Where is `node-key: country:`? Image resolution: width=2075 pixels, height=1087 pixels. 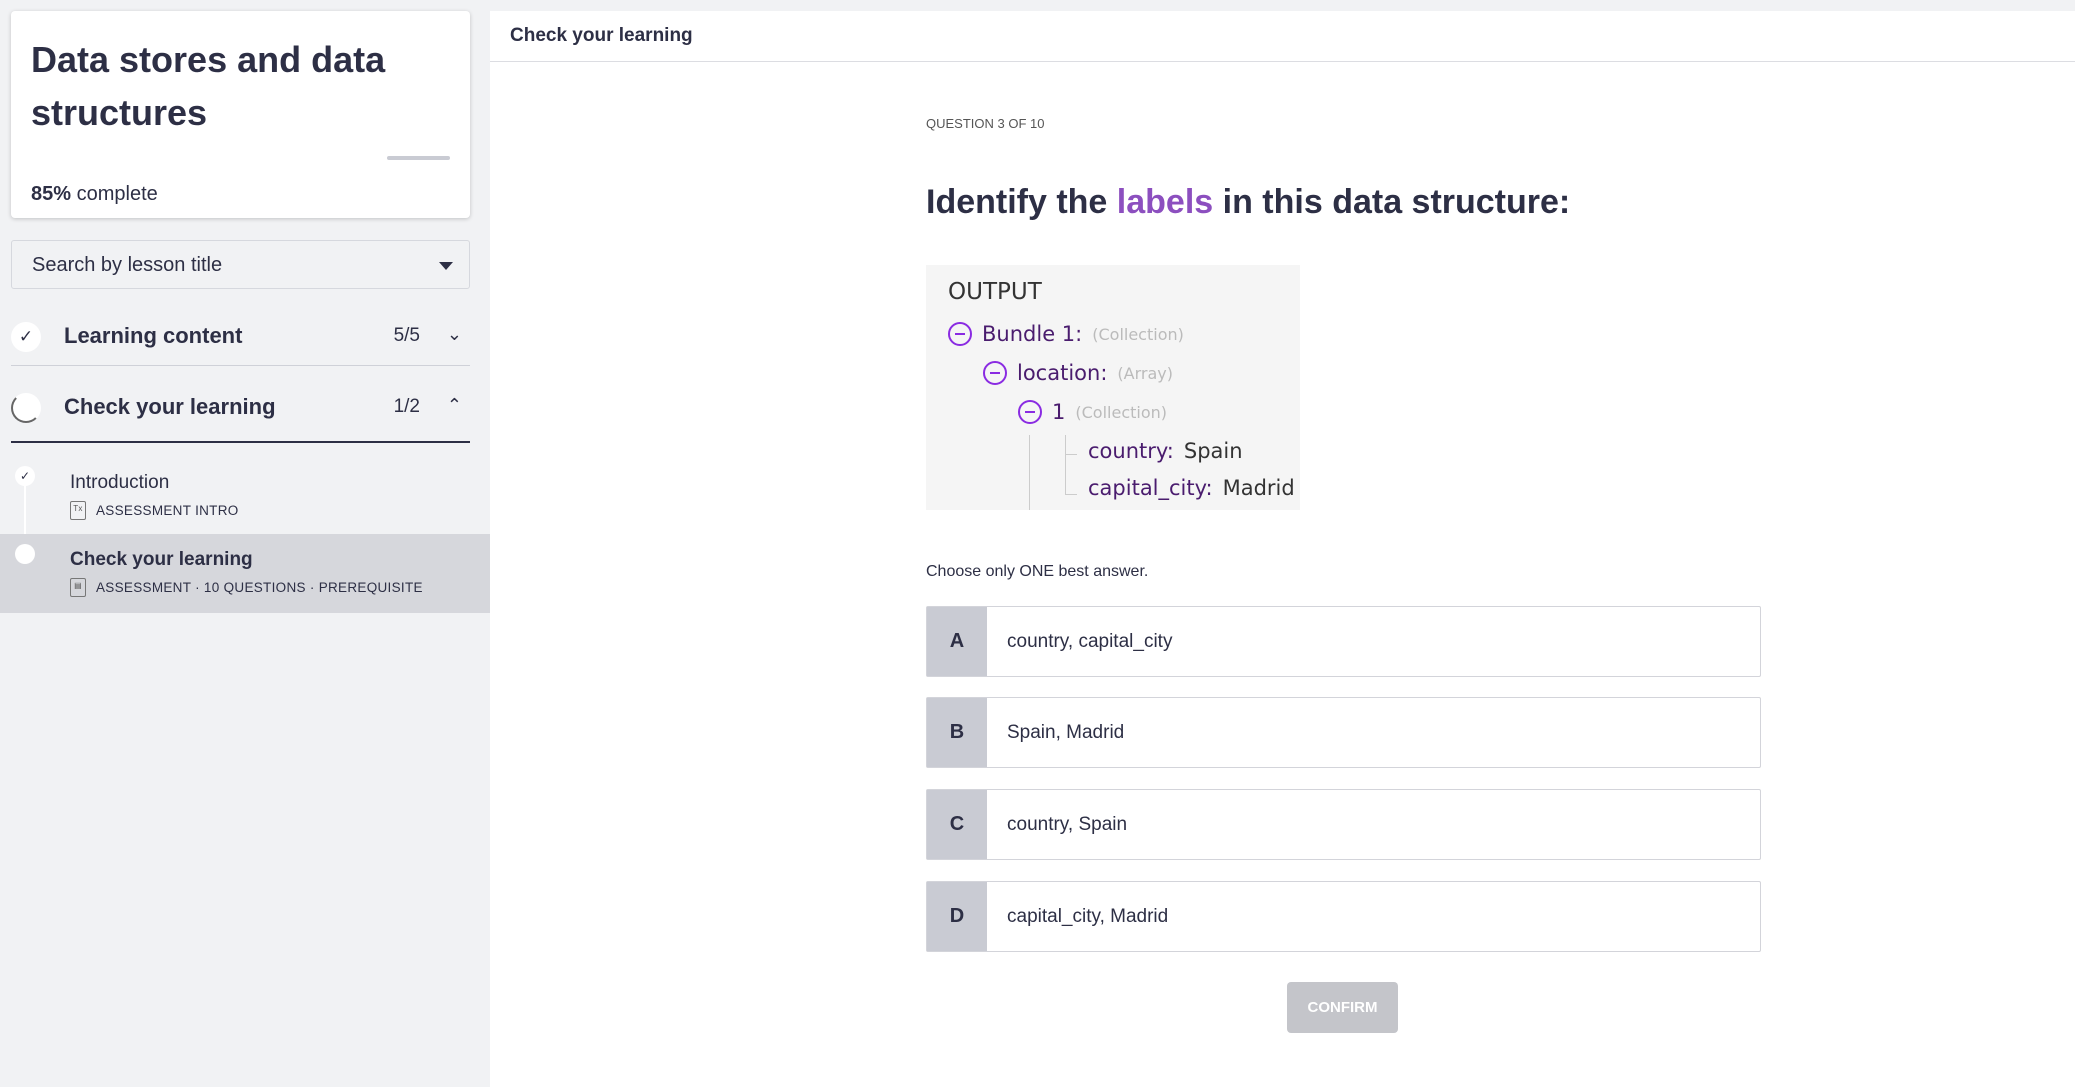
node-key: country: is located at coordinates (1131, 451).